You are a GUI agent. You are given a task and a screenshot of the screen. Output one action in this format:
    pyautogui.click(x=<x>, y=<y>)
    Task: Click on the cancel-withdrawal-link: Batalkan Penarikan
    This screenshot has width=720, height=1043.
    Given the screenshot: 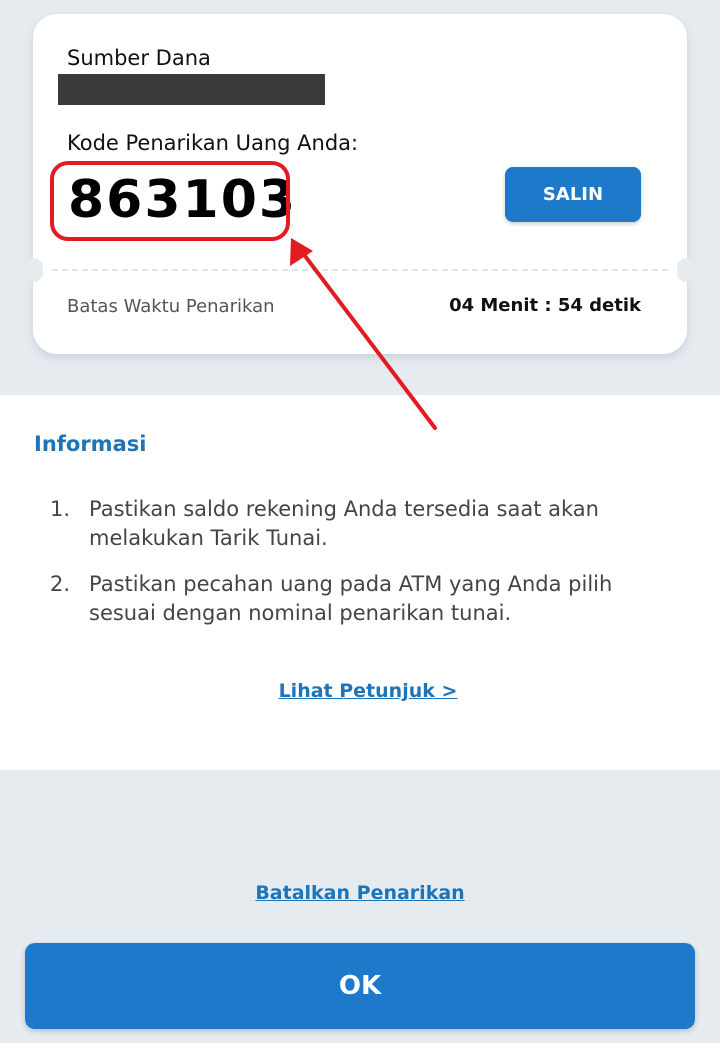 What is the action you would take?
    pyautogui.click(x=360, y=893)
    